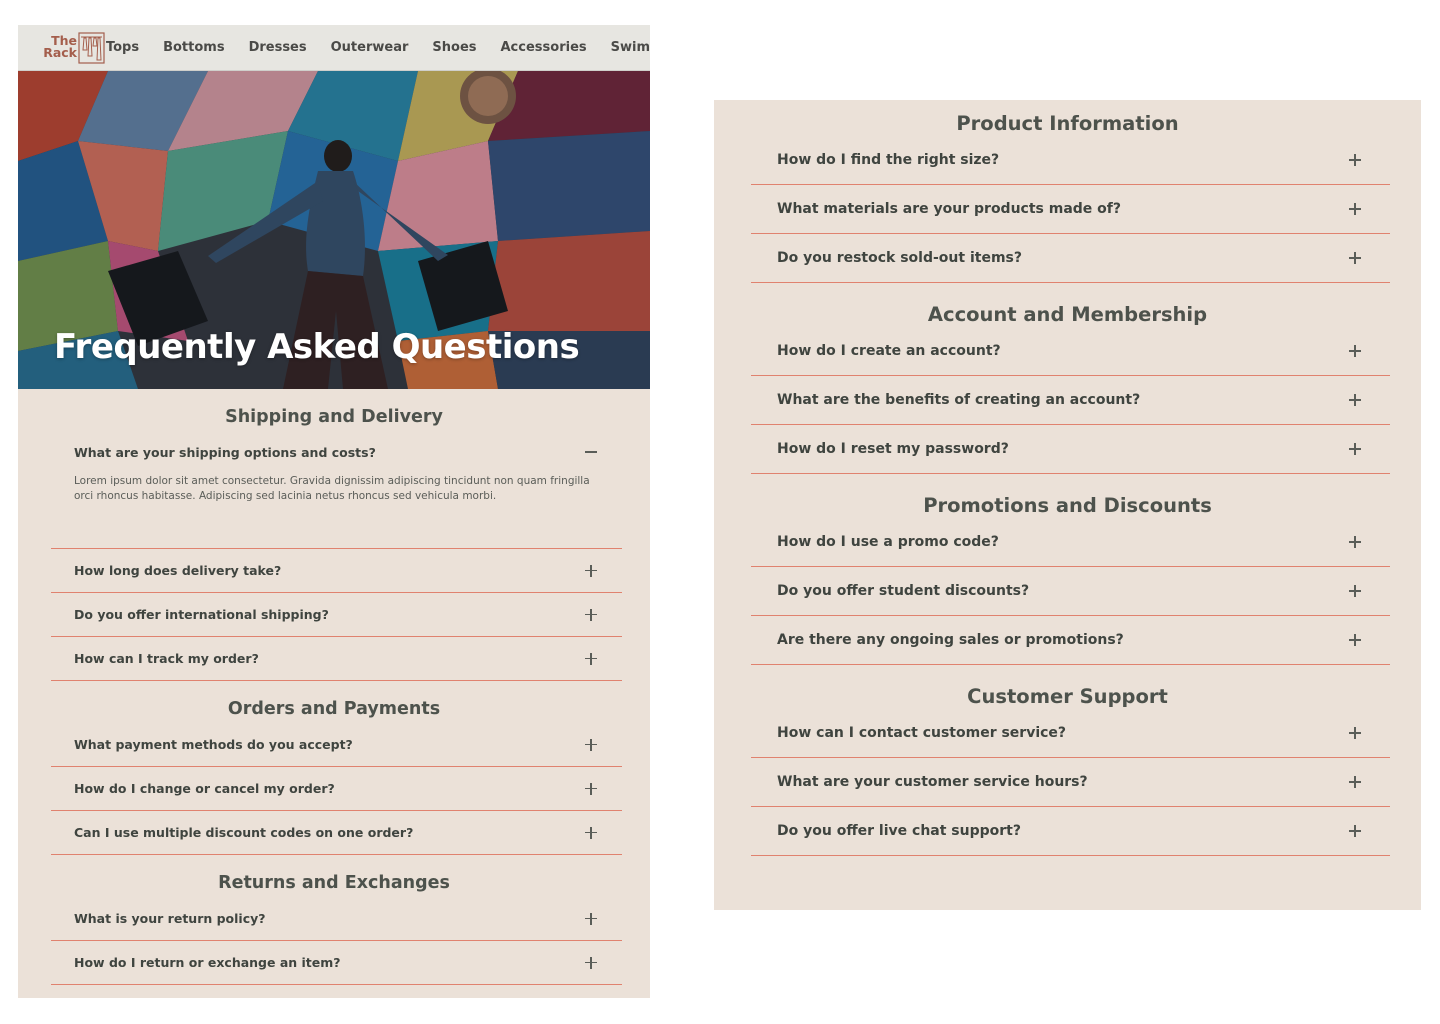 The height and width of the screenshot is (1024, 1440). Describe the element at coordinates (544, 47) in the screenshot. I see `nav-link-accessories: Accessories` at that location.